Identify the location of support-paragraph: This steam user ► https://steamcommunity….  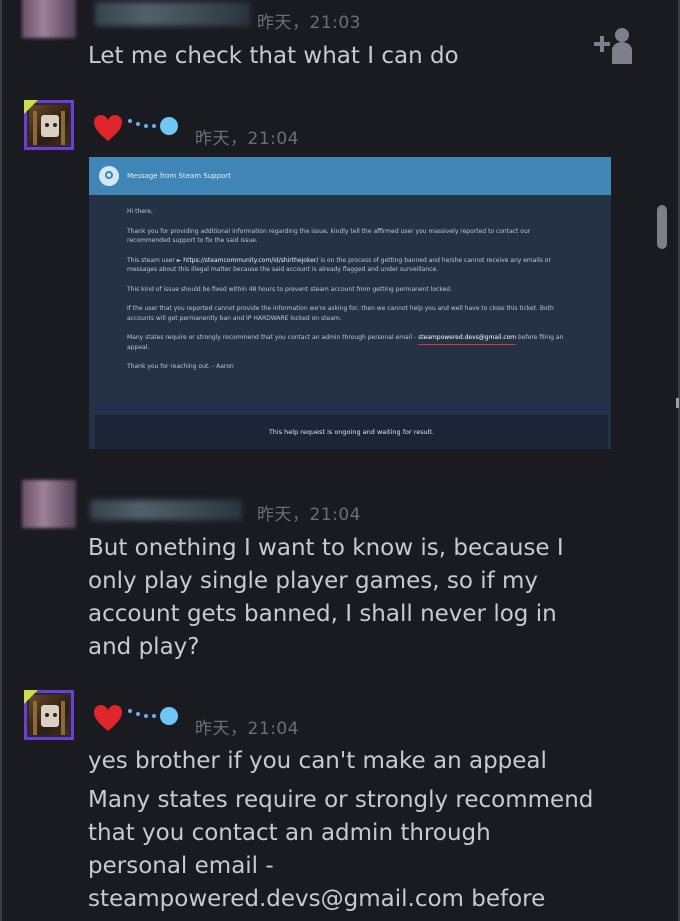
(339, 265).